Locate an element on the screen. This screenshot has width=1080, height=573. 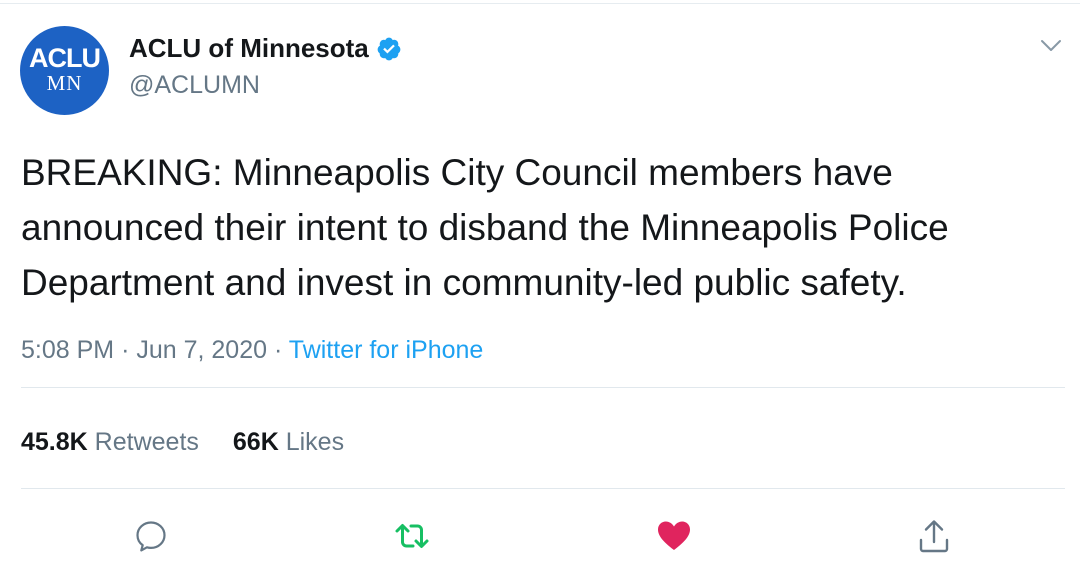
heart-icon is located at coordinates (674, 535).